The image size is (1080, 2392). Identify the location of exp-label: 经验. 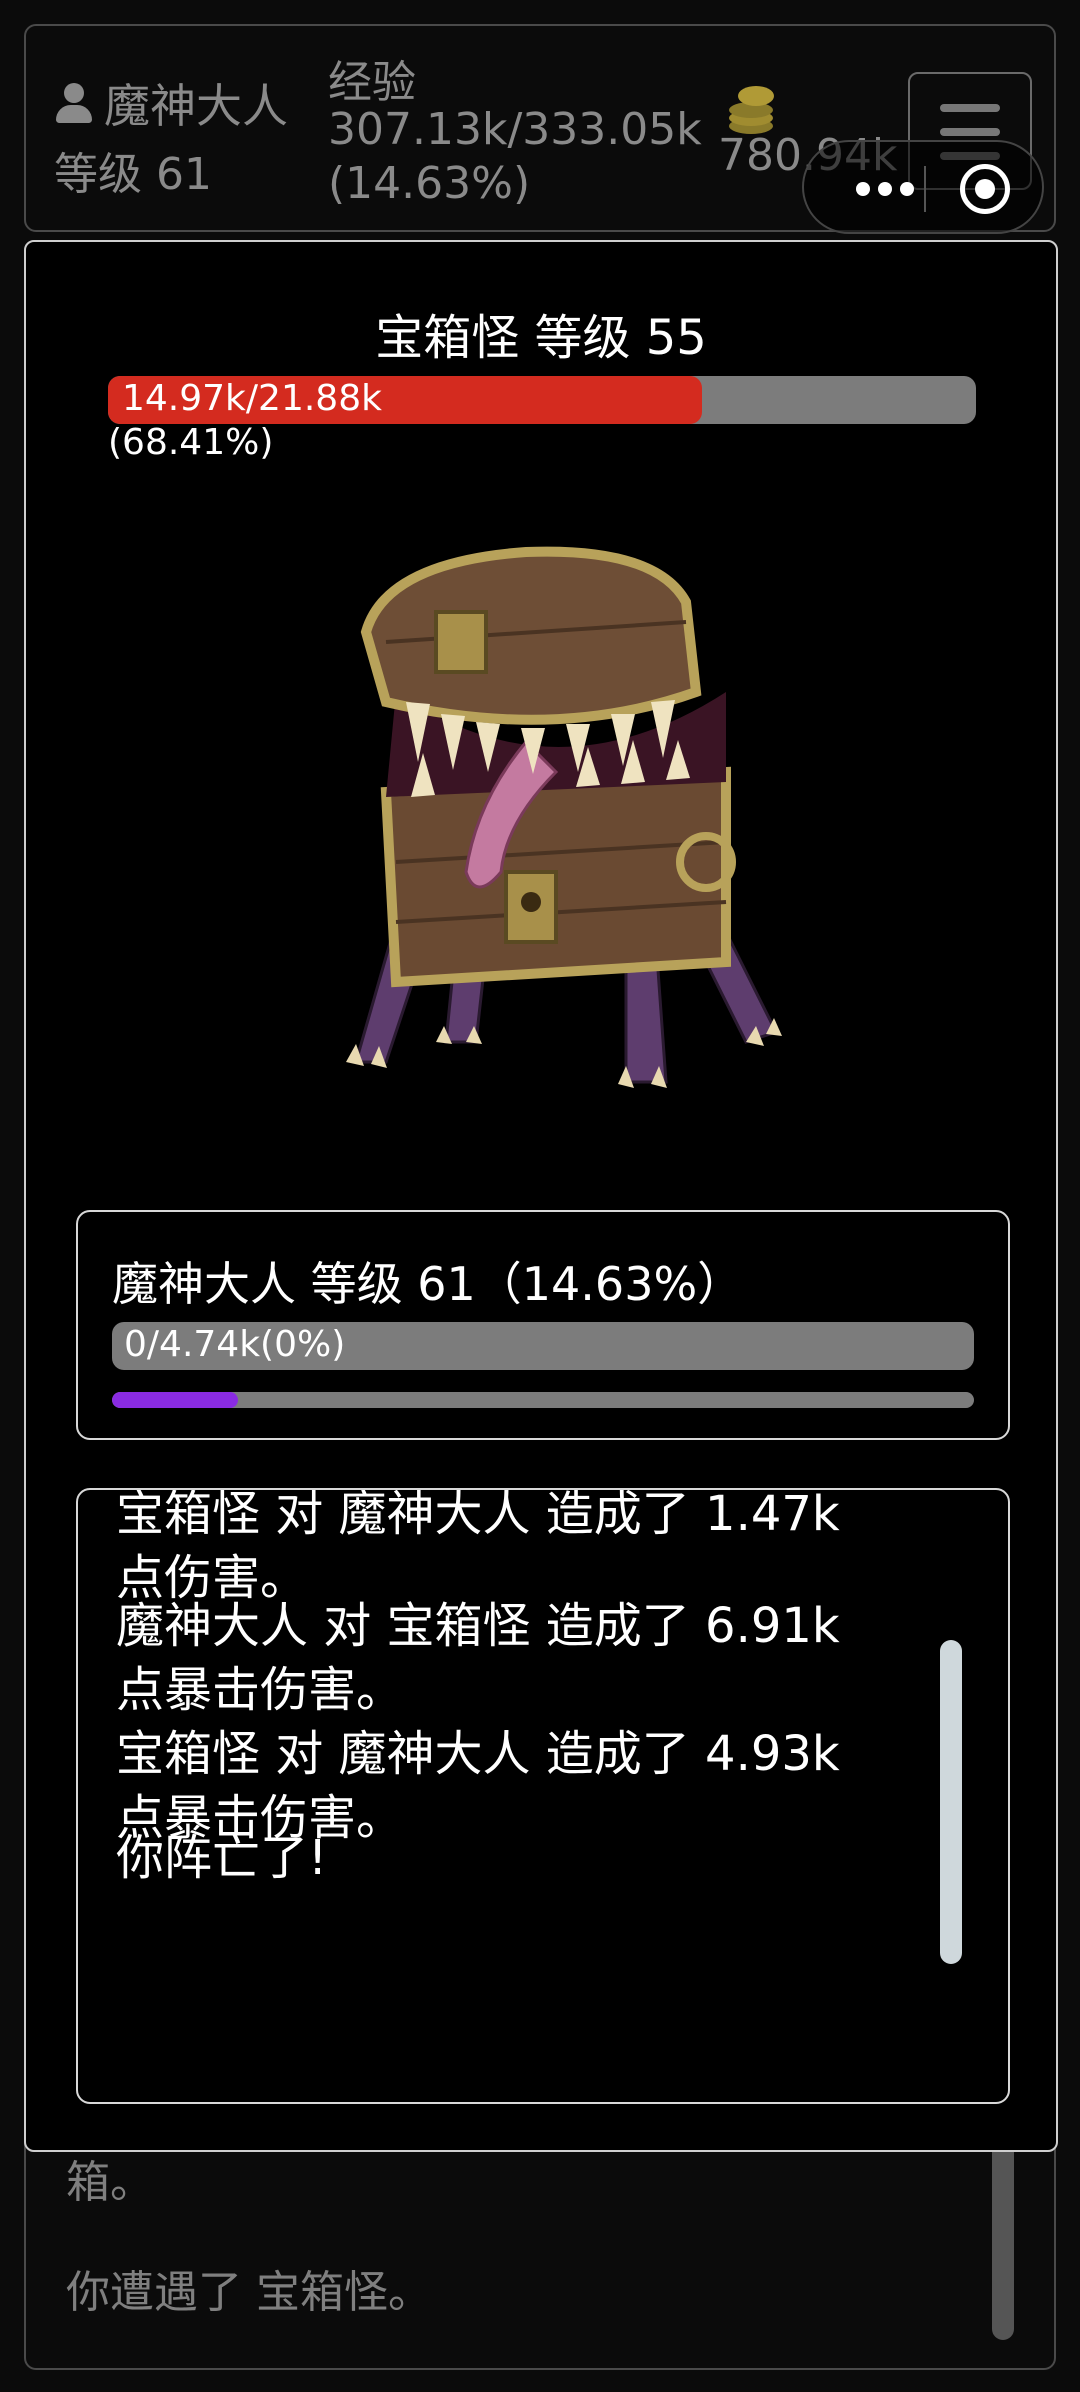
(372, 82).